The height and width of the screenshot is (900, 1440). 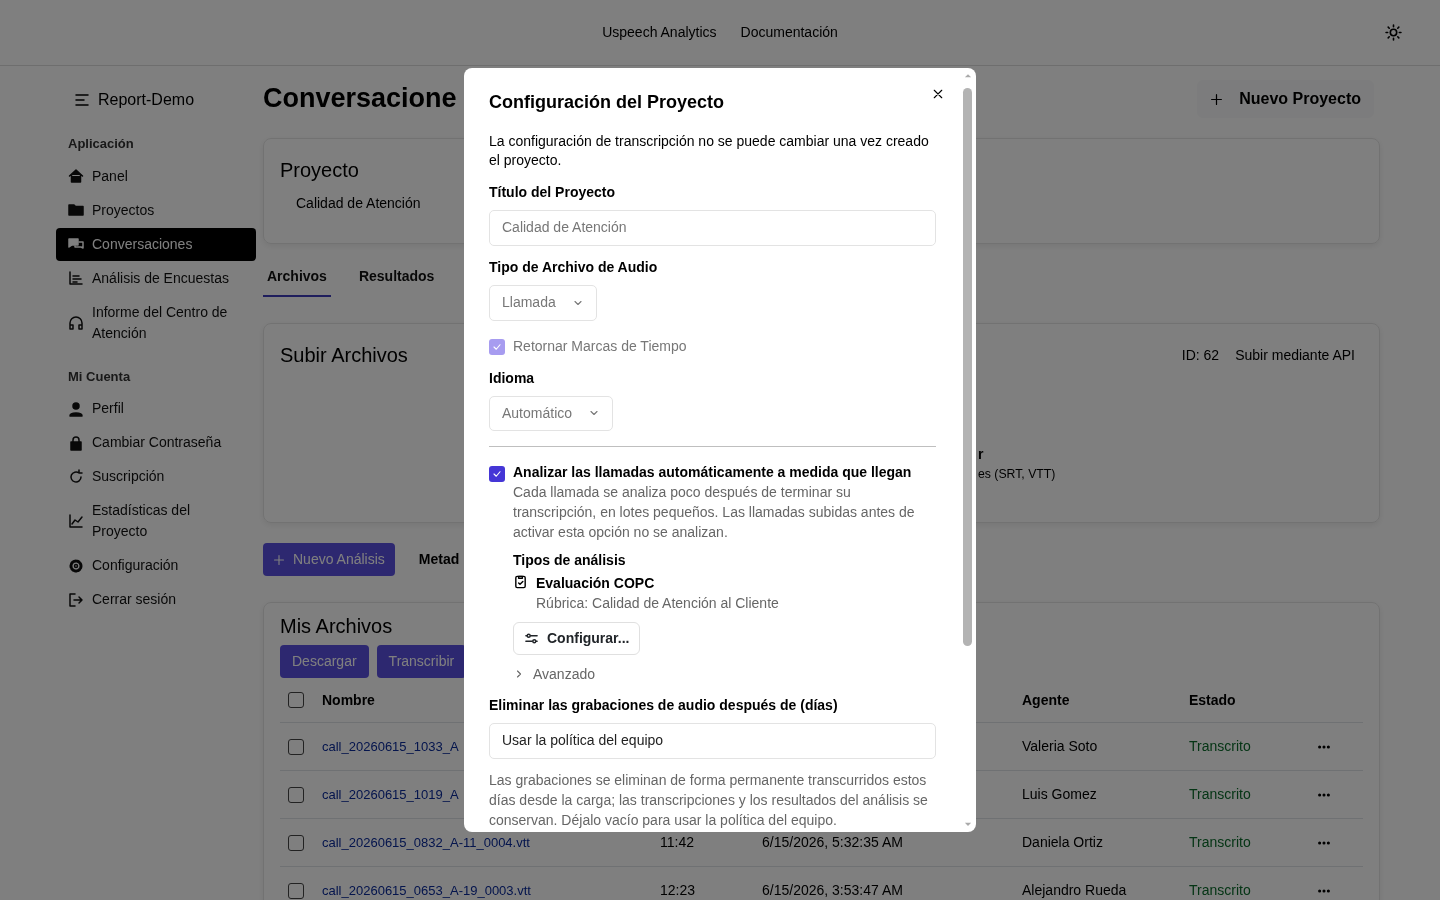 What do you see at coordinates (595, 583) in the screenshot?
I see `analysis-name: Evaluación COPC` at bounding box center [595, 583].